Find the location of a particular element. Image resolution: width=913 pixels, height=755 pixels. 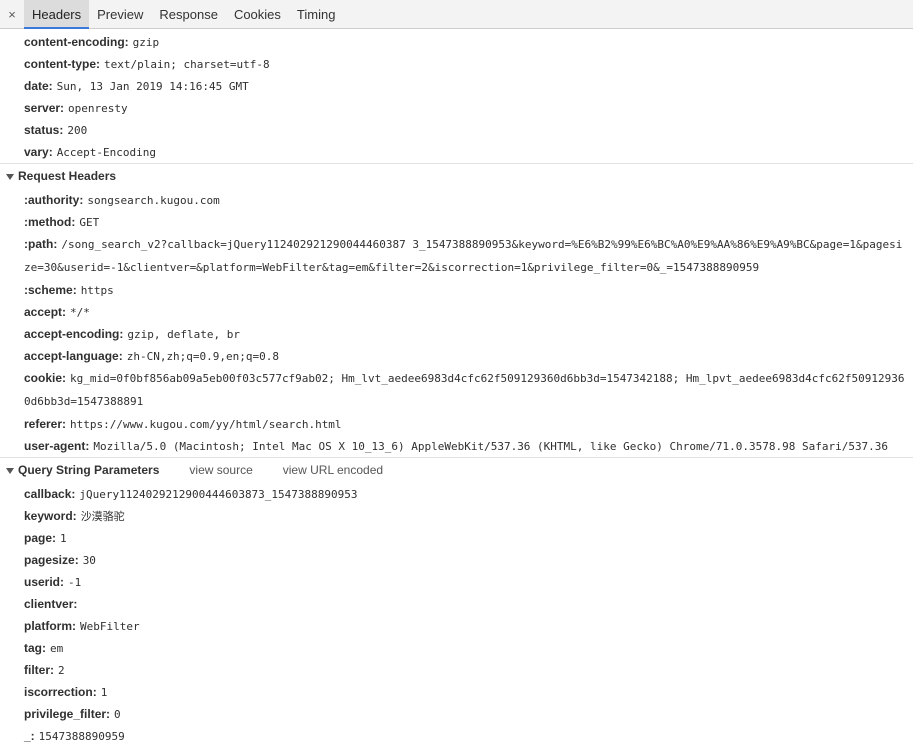

header-key: status: is located at coordinates (44, 130).